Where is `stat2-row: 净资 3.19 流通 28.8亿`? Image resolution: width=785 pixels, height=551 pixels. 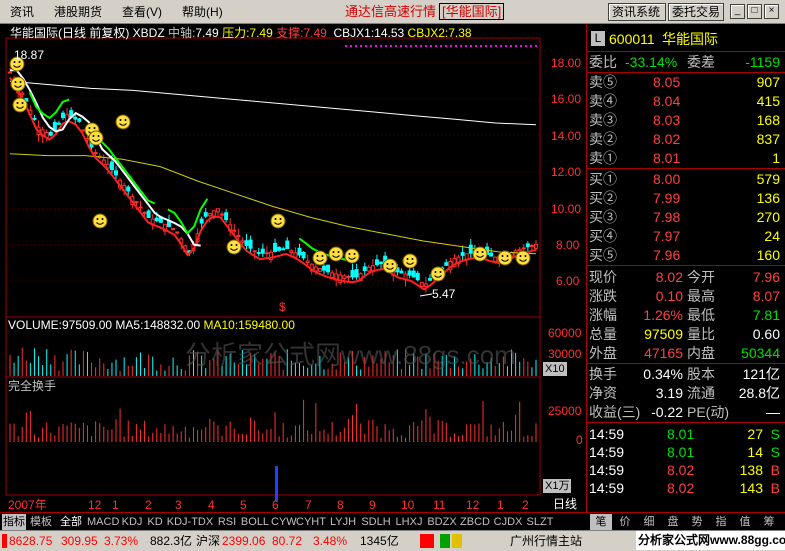 stat2-row: 净资 3.19 流通 28.8亿 is located at coordinates (686, 393).